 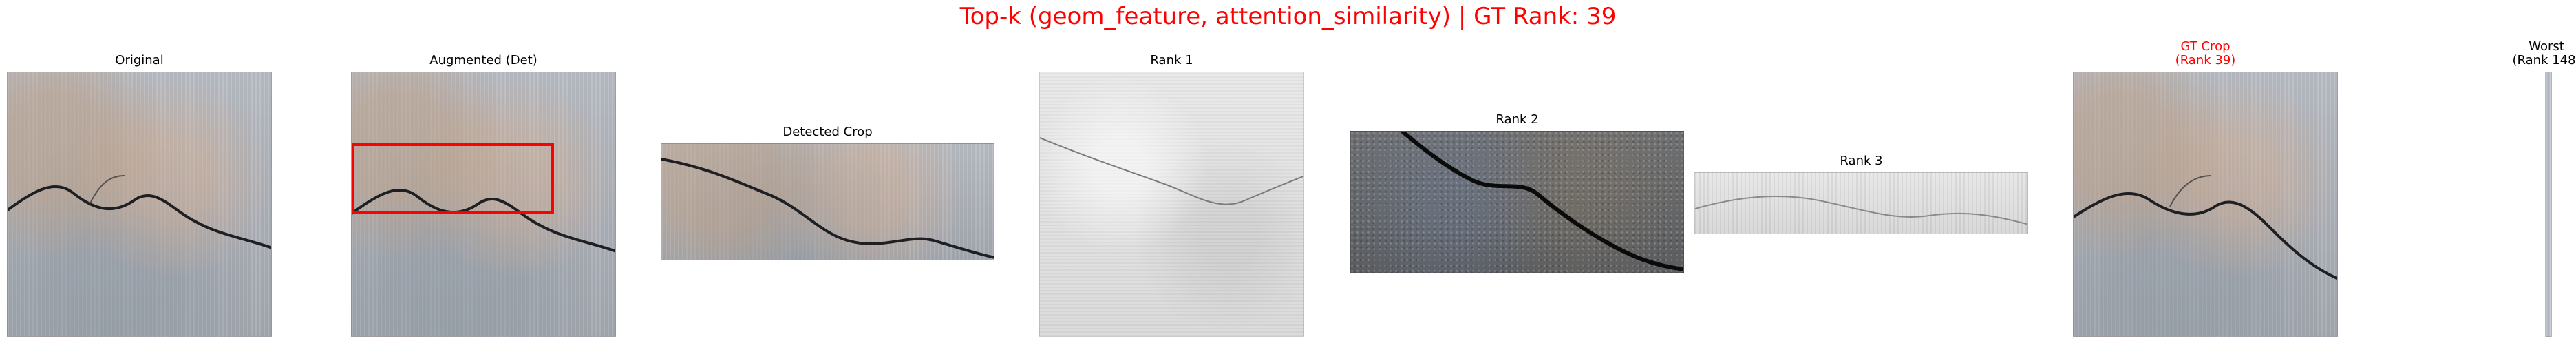 What do you see at coordinates (2205, 227) in the screenshot?
I see `crack-overlay-gt-crop` at bounding box center [2205, 227].